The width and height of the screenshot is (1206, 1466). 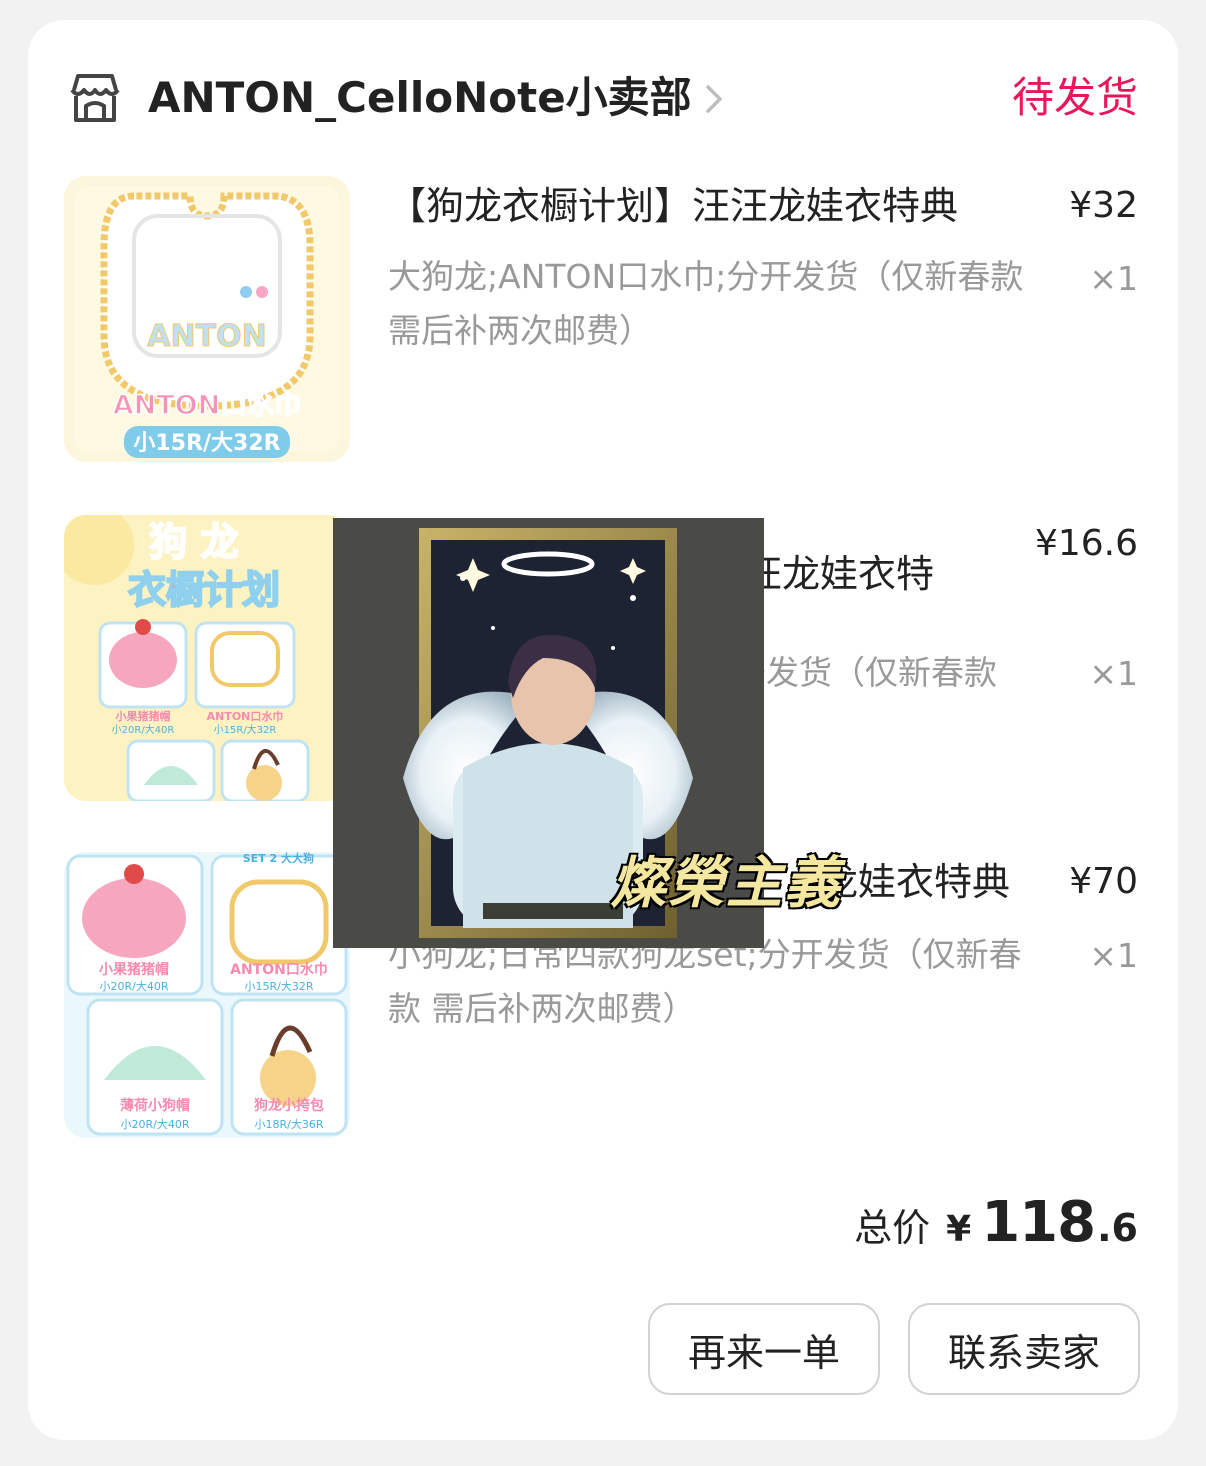 I want to click on item-thumbnail-1: ANTON ANTON口水巾 小15R/大32R, so click(x=207, y=319).